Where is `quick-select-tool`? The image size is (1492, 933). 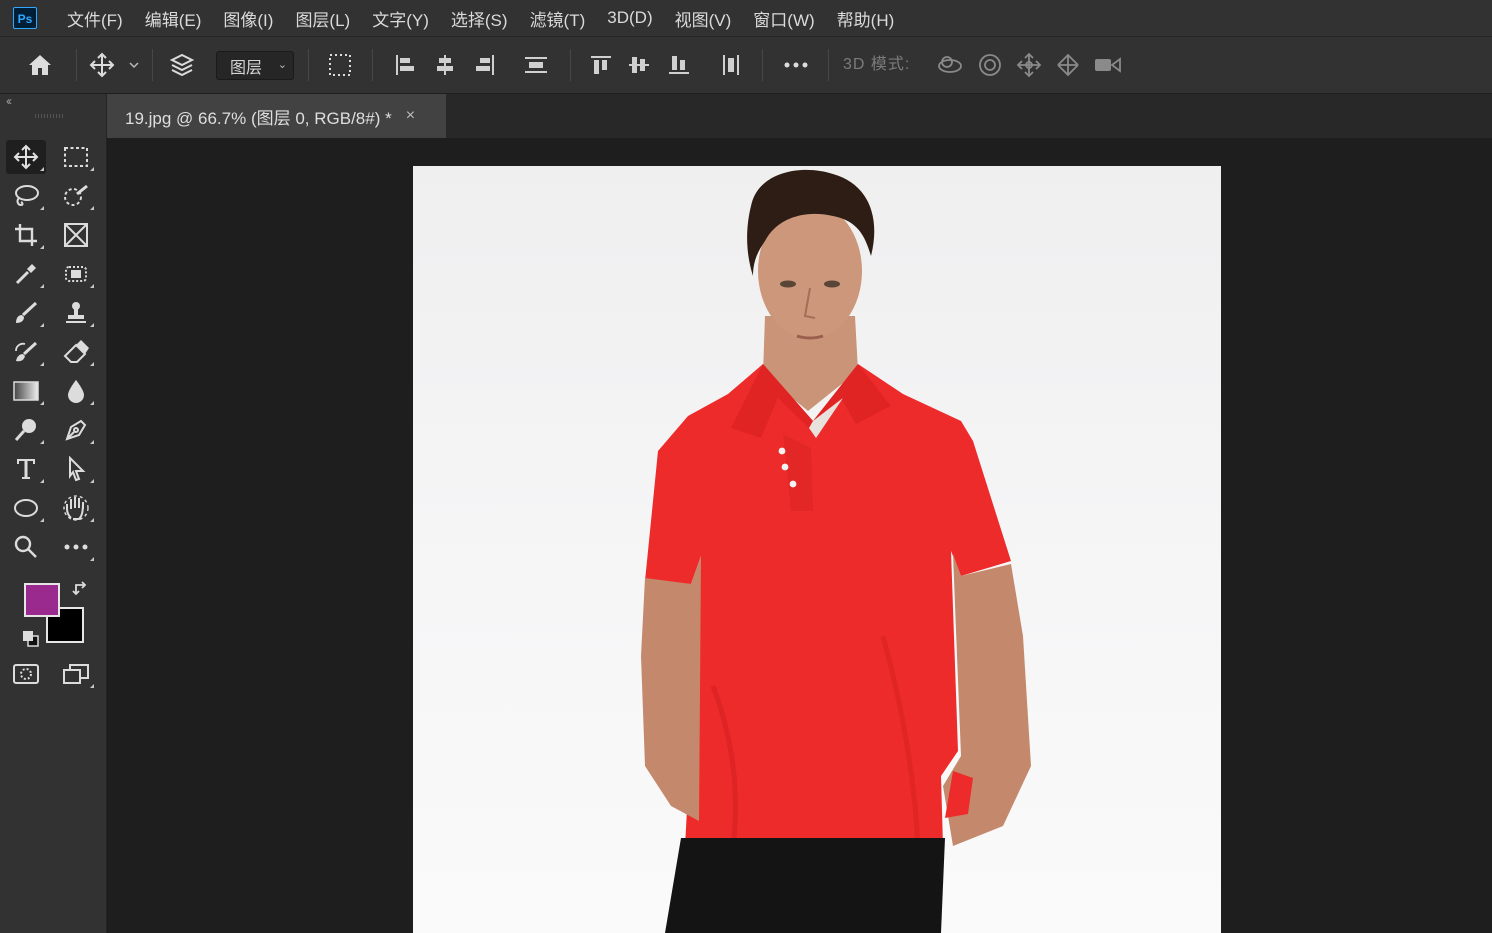 quick-select-tool is located at coordinates (76, 196).